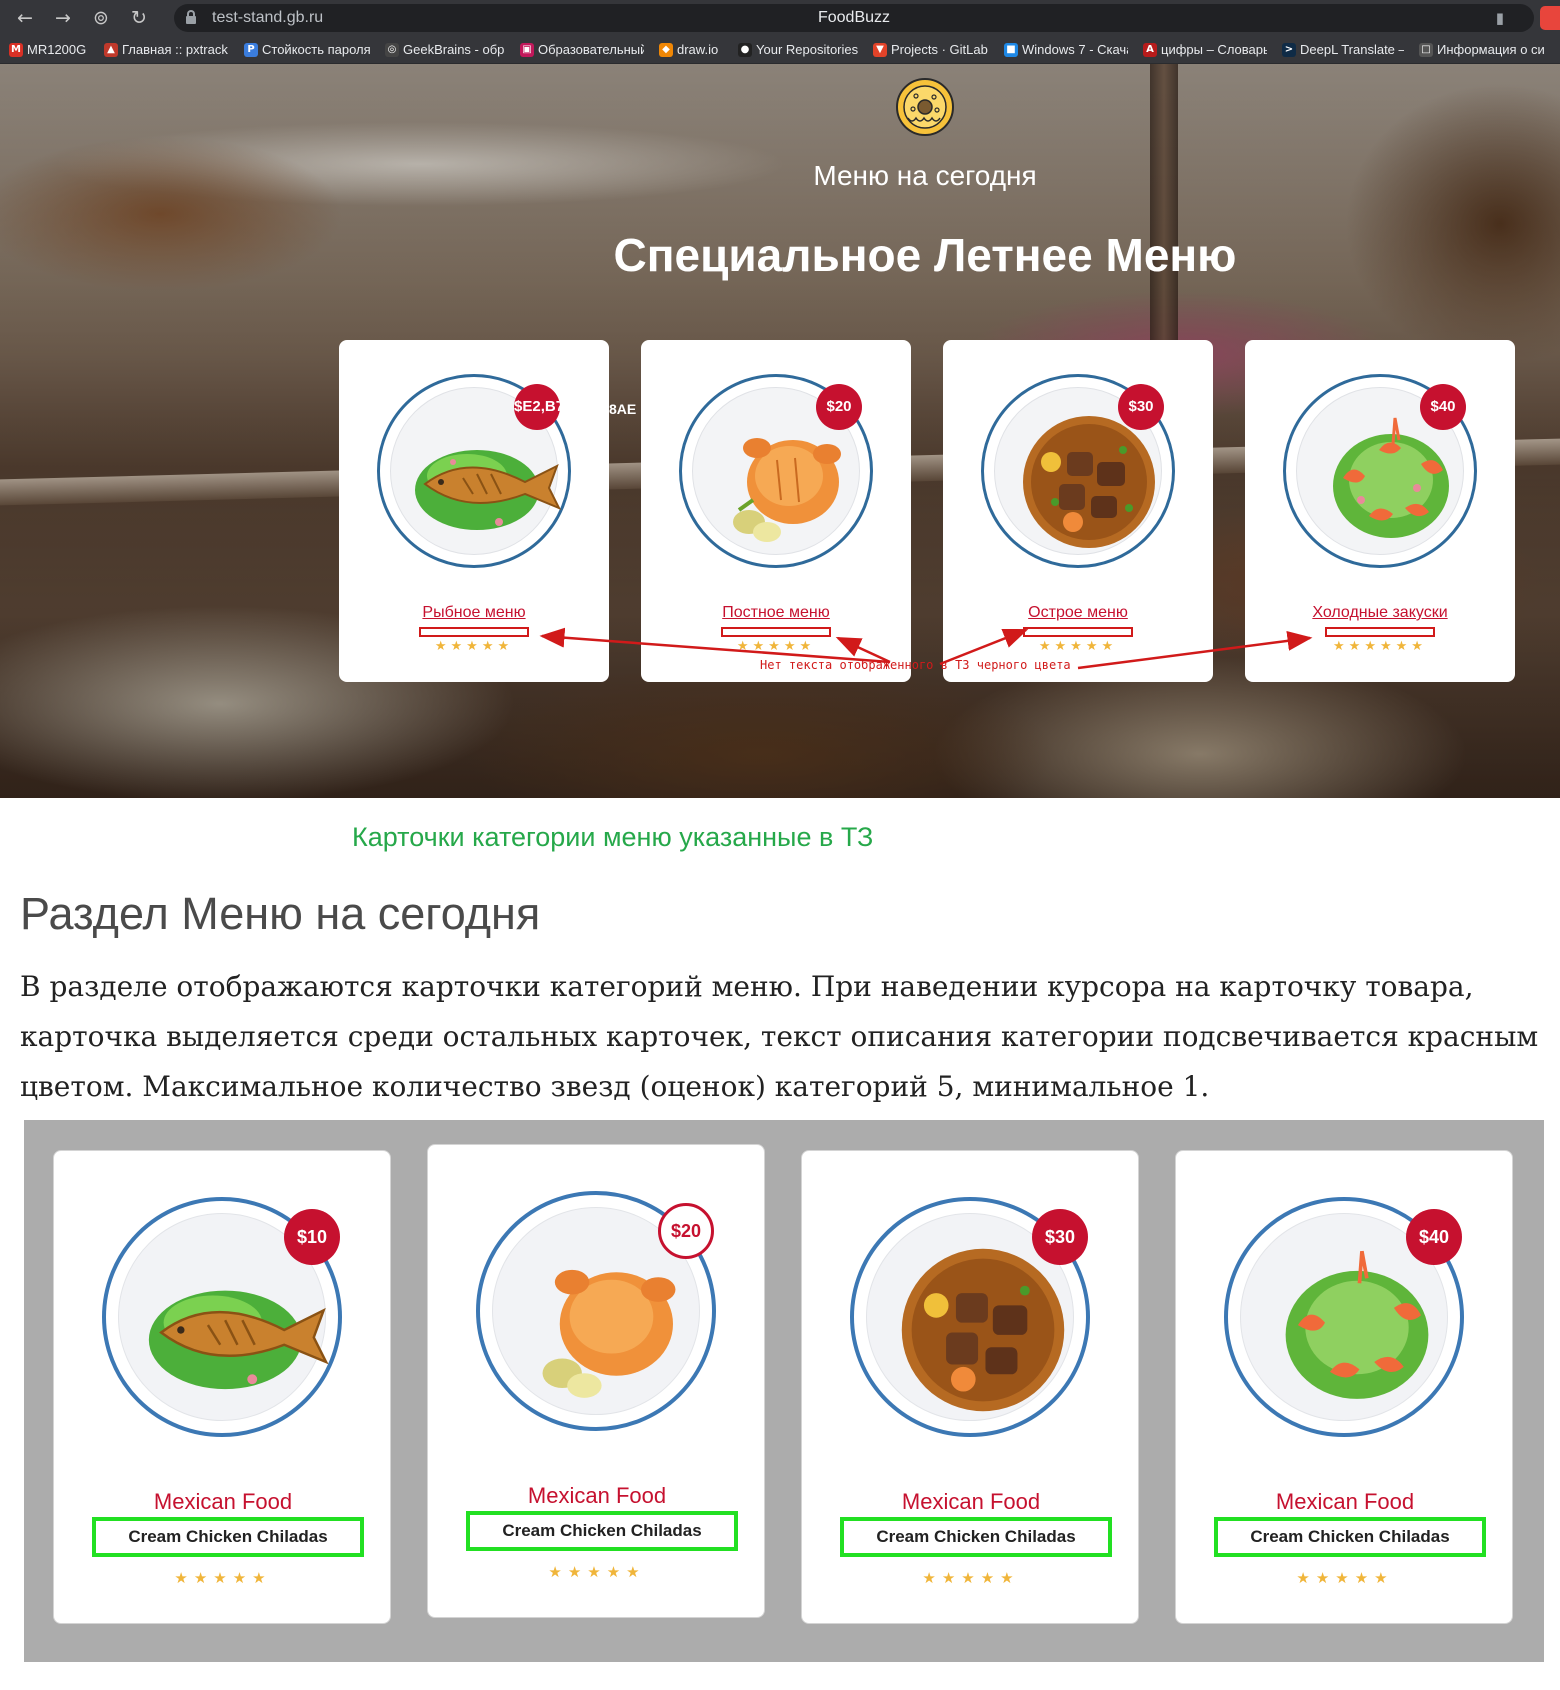  What do you see at coordinates (166, 49) in the screenshot?
I see `bookmark-item: ▲ Главная :: pxtrack` at bounding box center [166, 49].